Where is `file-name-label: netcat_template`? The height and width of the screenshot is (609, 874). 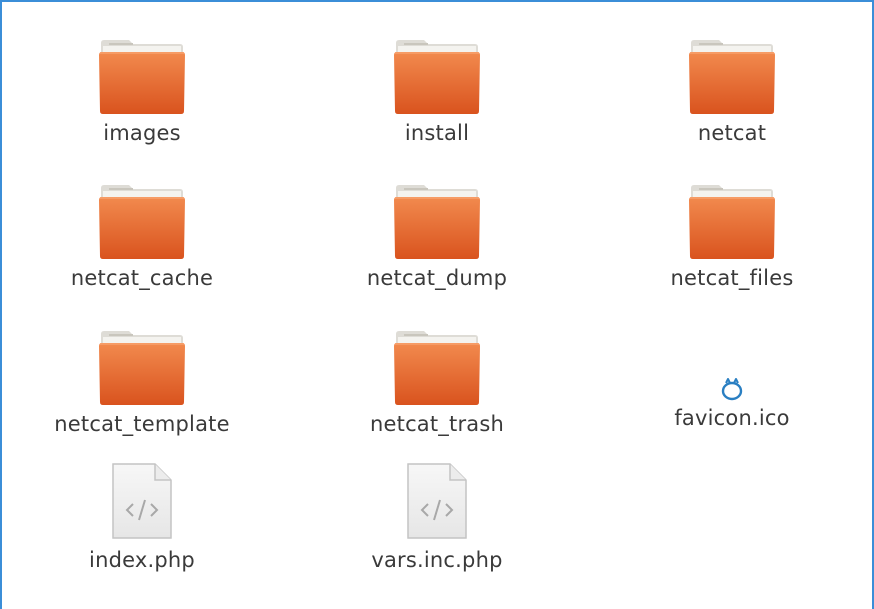
file-name-label: netcat_template is located at coordinates (142, 424).